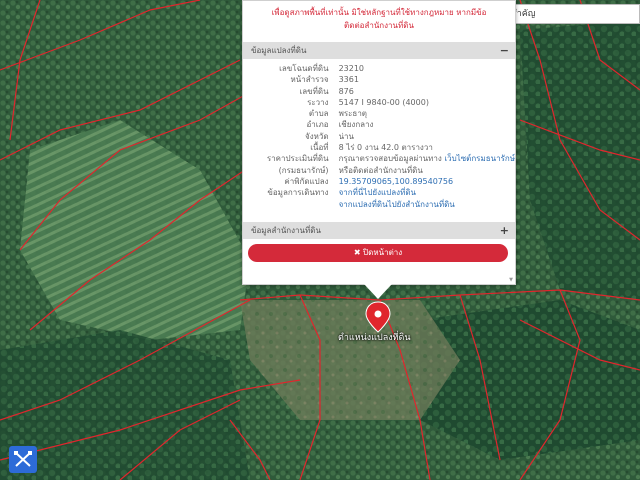  Describe the element at coordinates (304, 68) in the screenshot. I see `row-label: เลขโฉนดที่ดิน` at that location.